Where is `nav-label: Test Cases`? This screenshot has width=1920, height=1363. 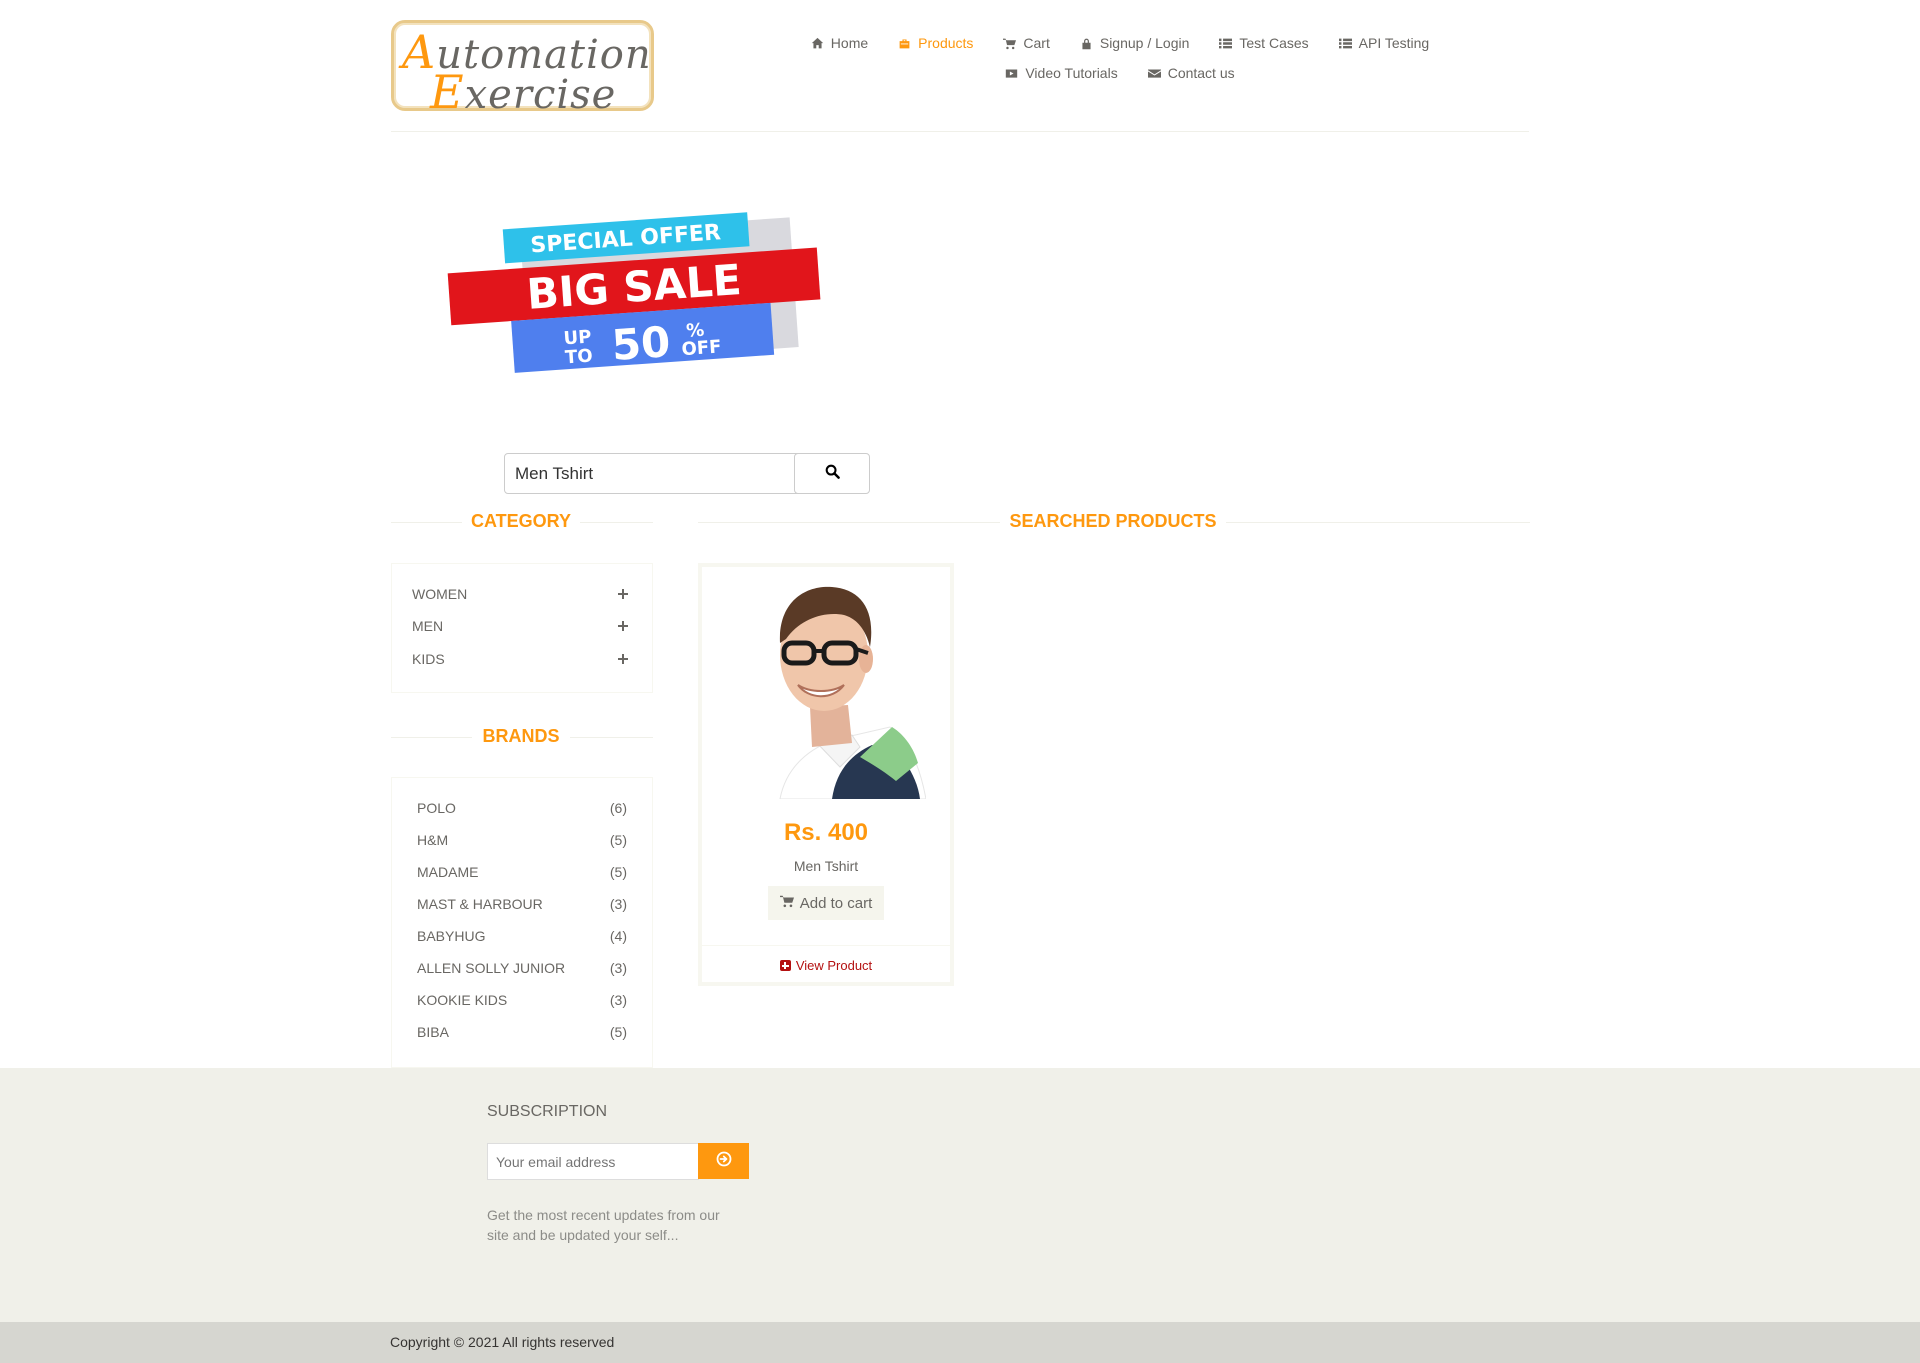
nav-label: Test Cases is located at coordinates (1274, 43).